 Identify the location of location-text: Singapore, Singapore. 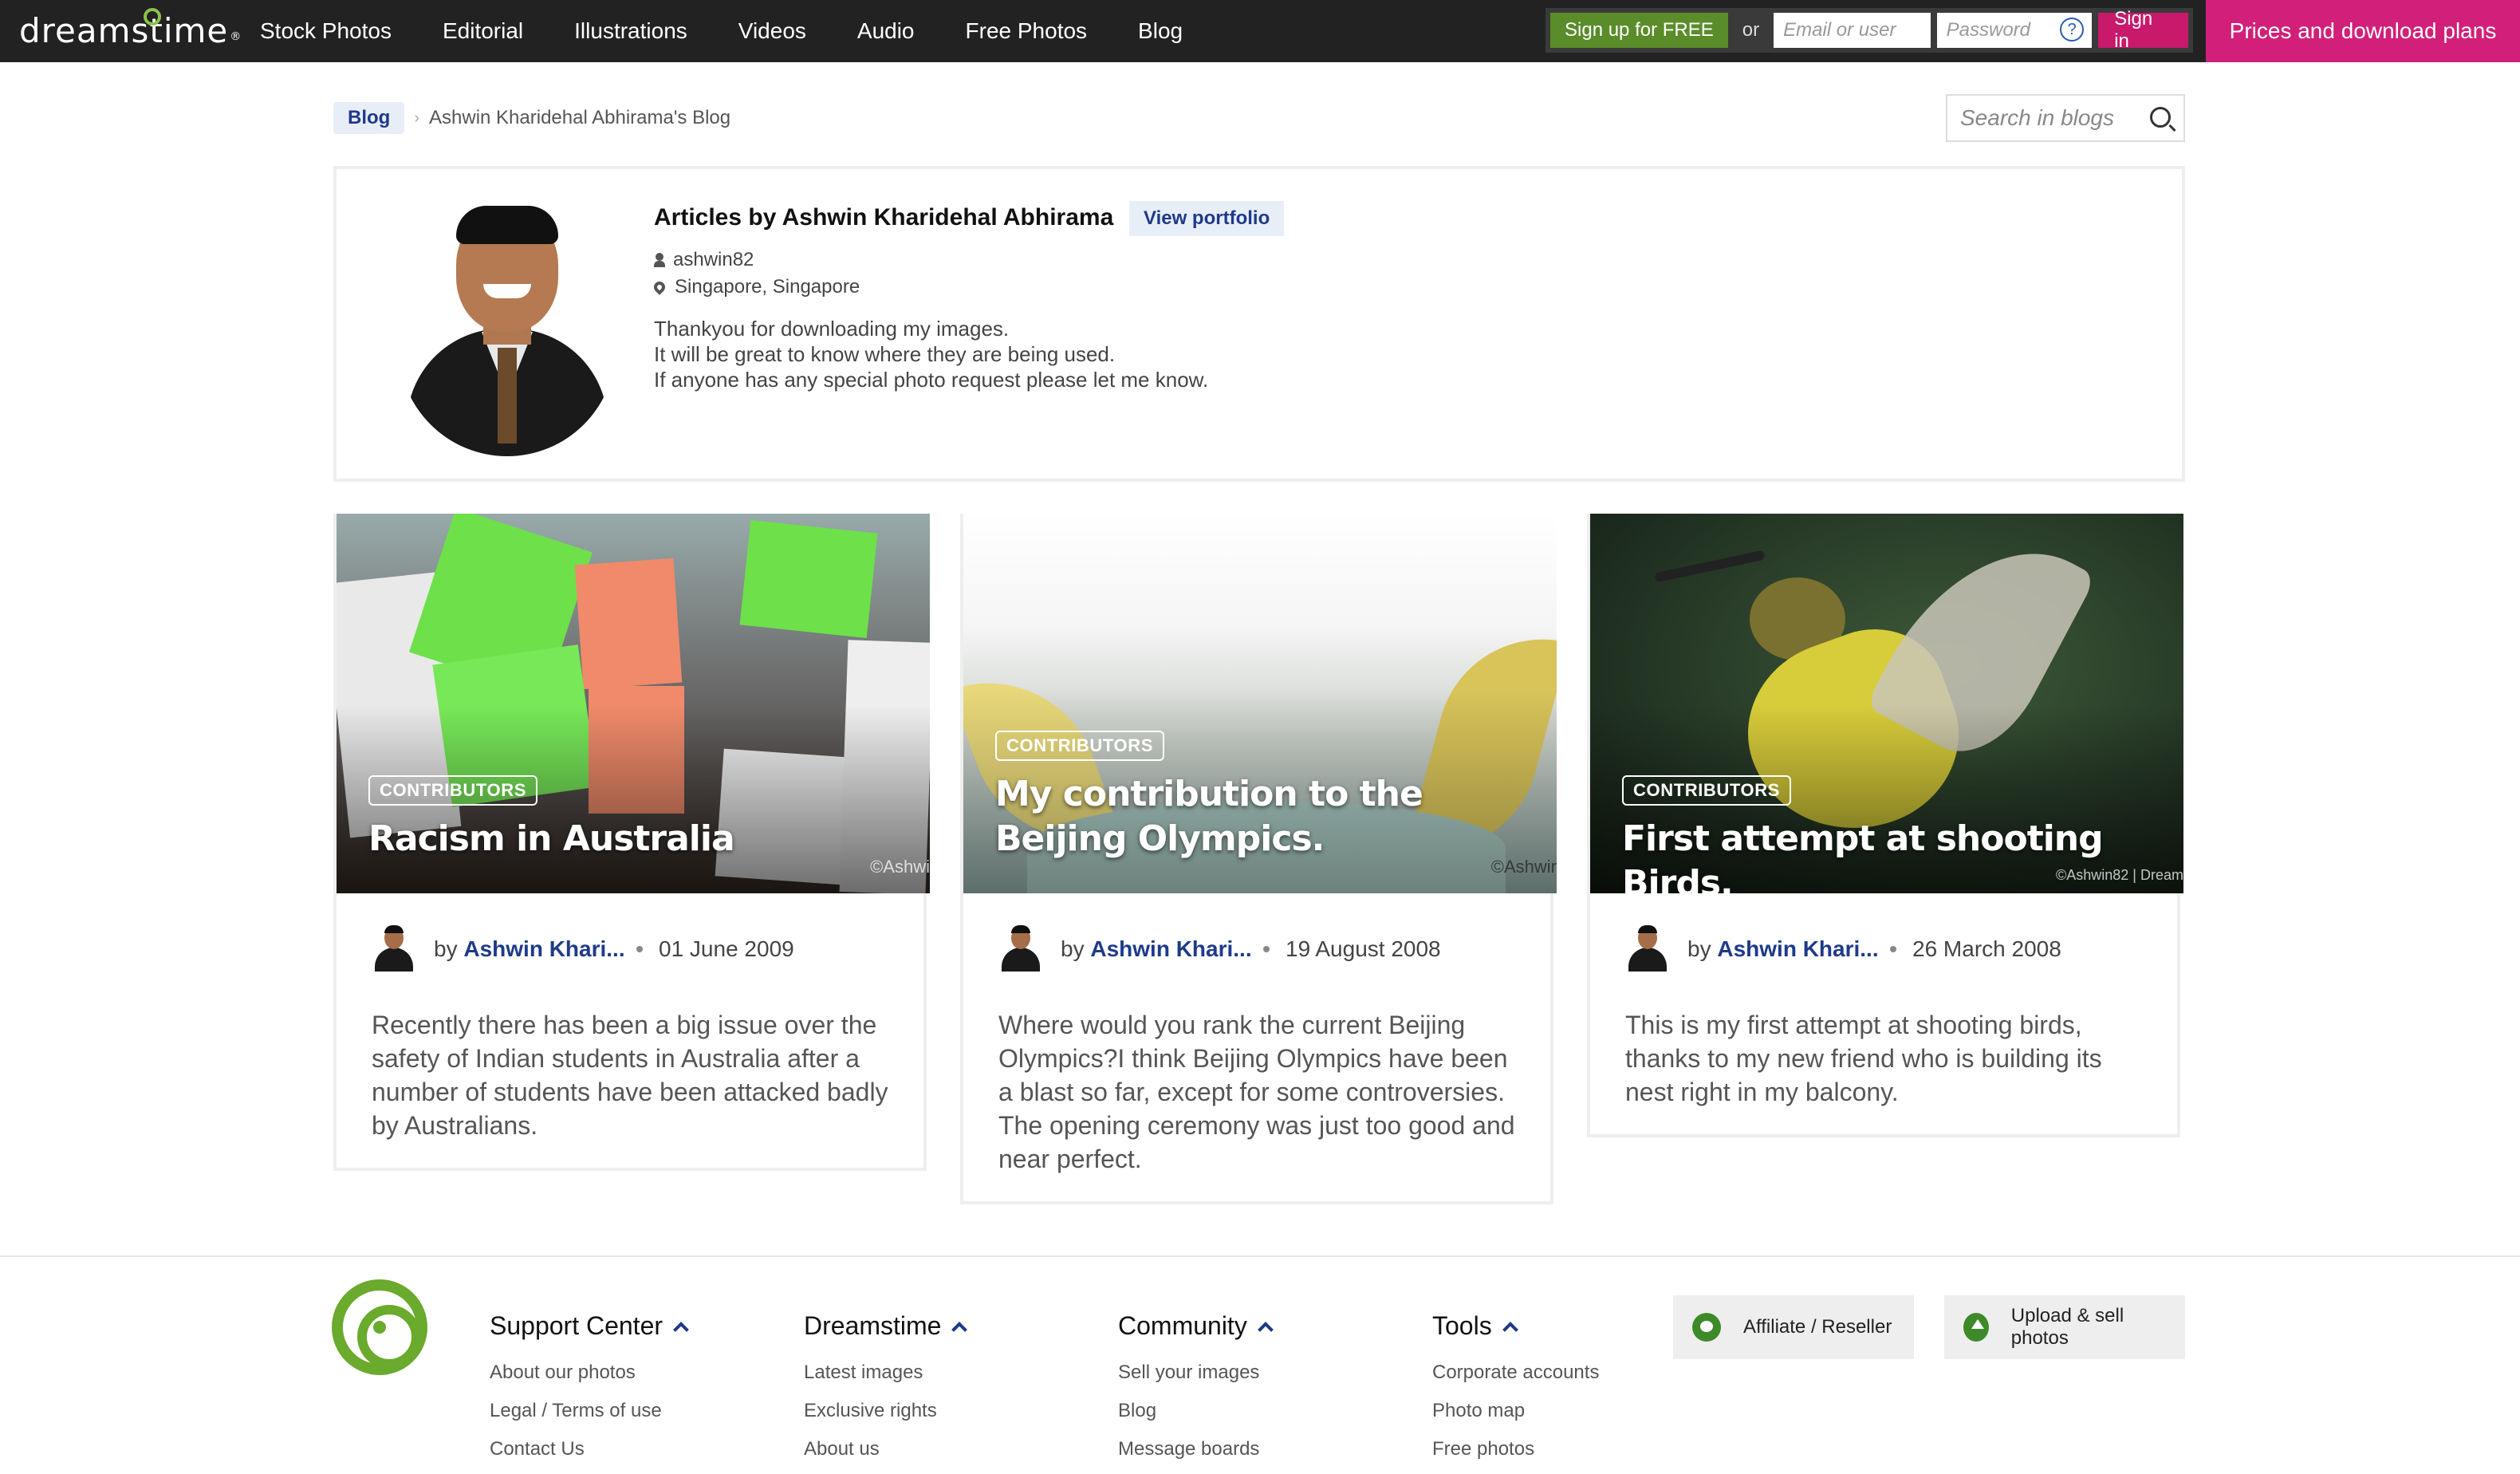
(767, 287).